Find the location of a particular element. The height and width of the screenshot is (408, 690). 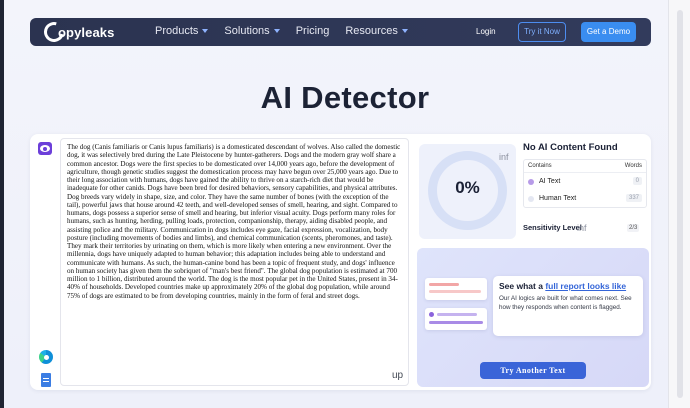

nav-item-resources: Resources is located at coordinates (376, 31).